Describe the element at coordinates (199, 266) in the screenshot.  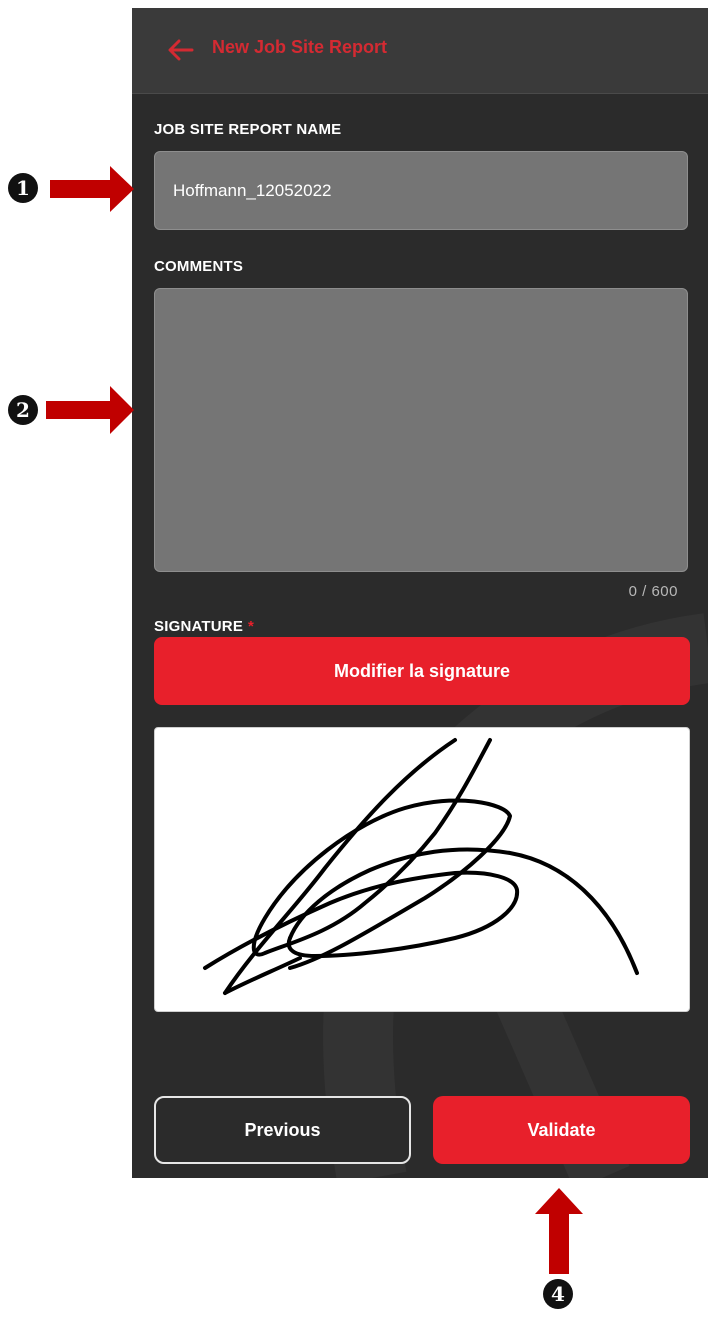
I see `comments-label: COMMENTS` at that location.